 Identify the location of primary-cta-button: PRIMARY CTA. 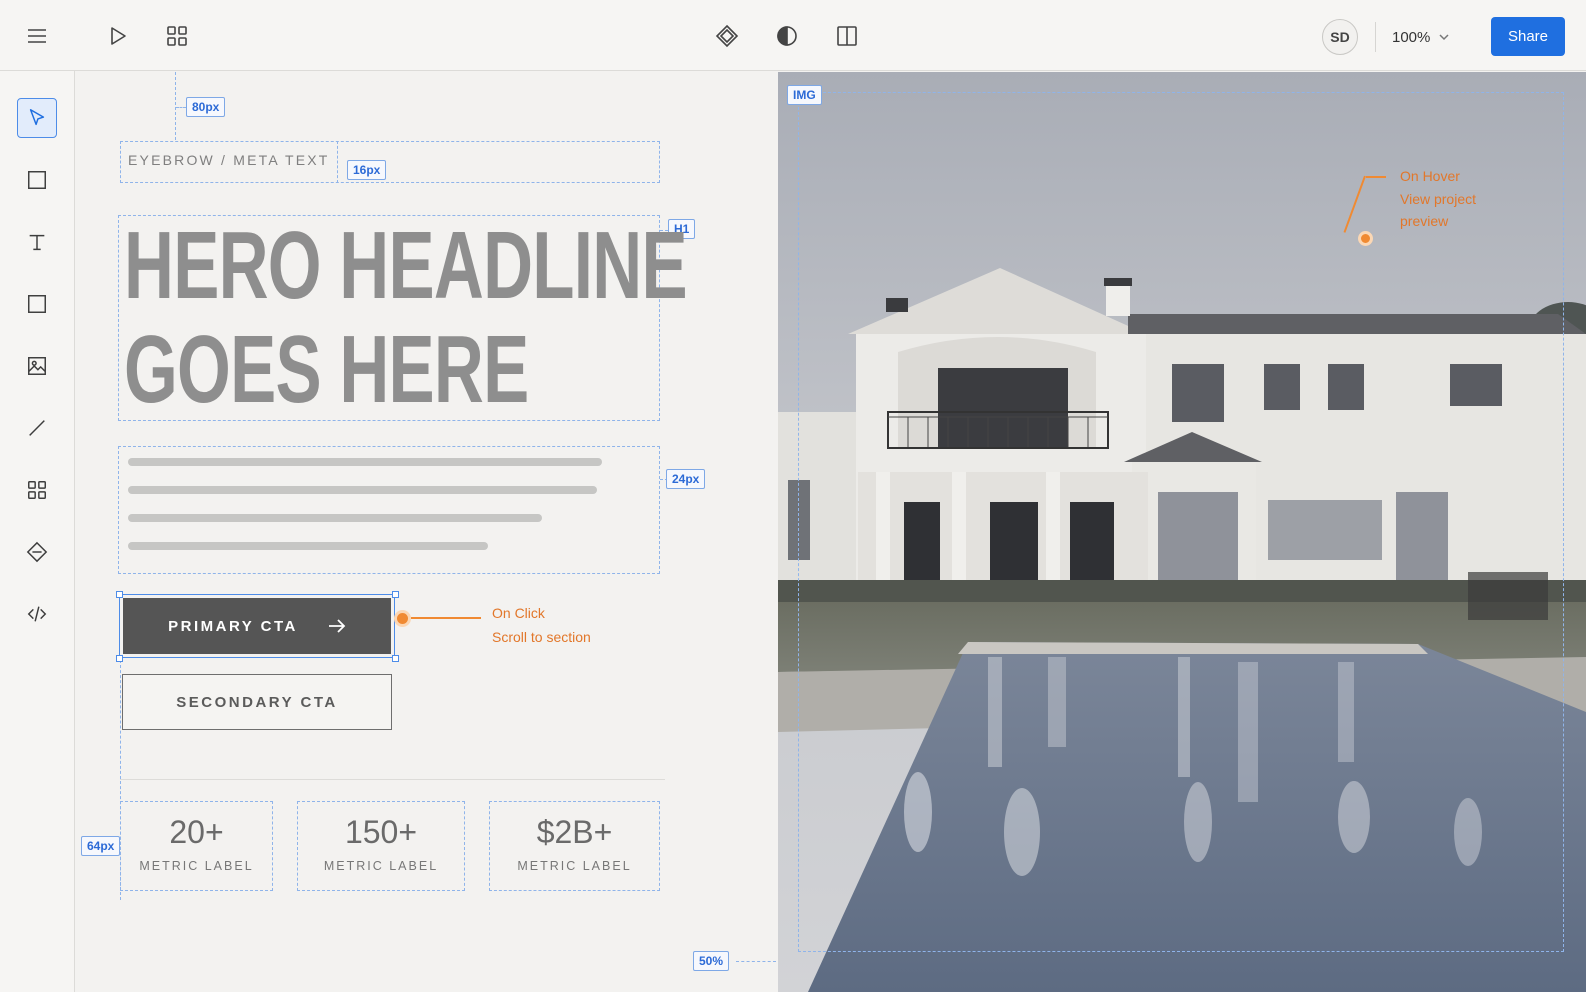
(257, 626).